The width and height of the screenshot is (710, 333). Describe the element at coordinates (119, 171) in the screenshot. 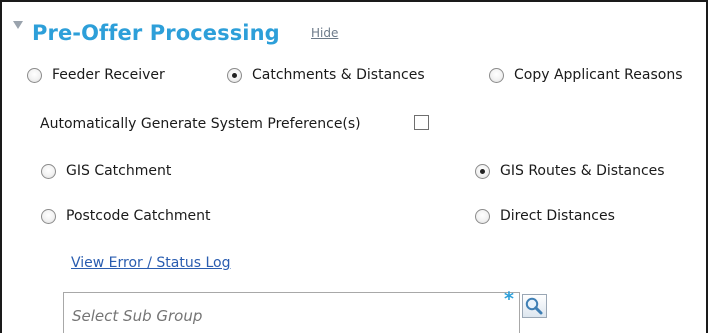

I see `radio-label: GIS Catchment` at that location.